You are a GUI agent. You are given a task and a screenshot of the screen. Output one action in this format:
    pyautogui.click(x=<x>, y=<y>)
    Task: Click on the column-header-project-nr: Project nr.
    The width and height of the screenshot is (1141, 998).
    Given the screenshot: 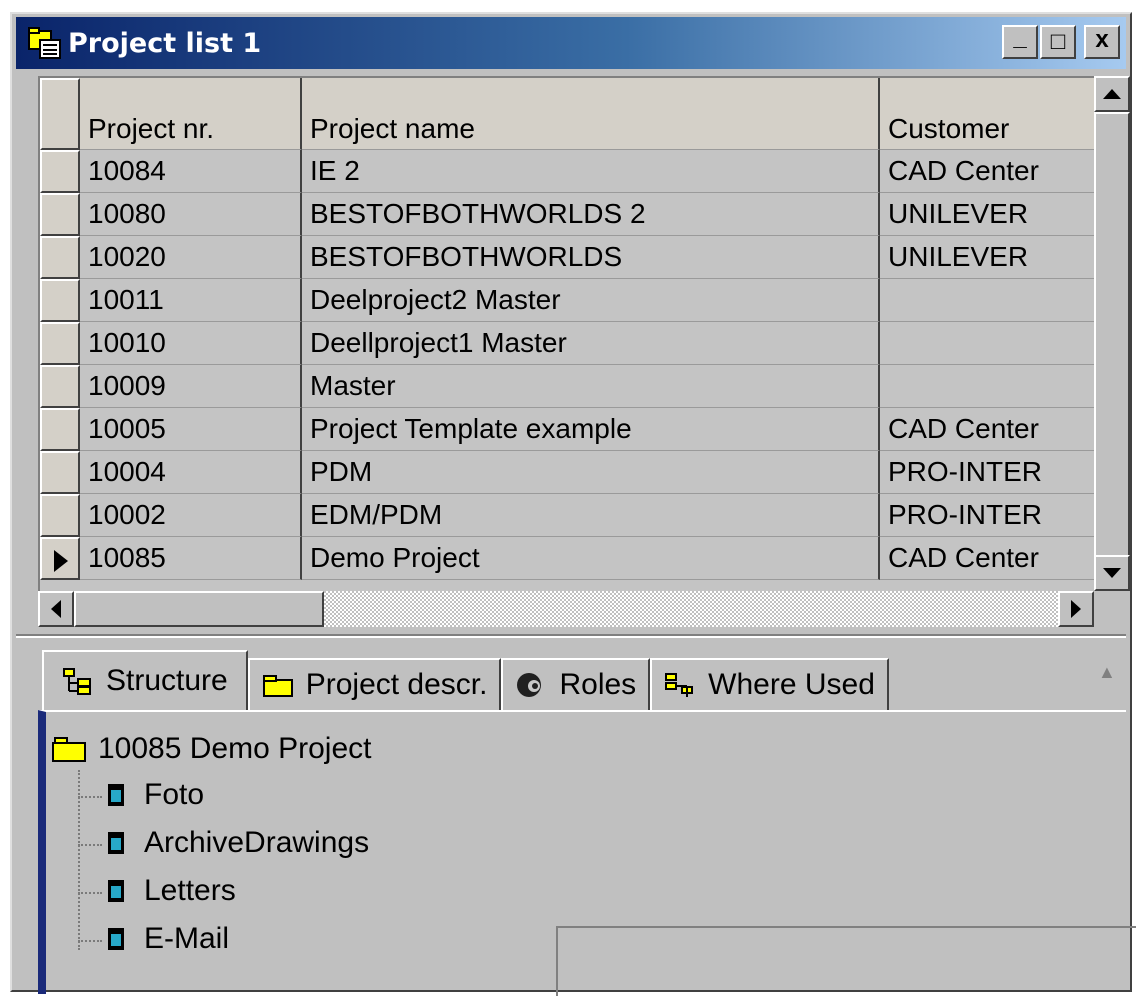 What is the action you would take?
    pyautogui.click(x=191, y=114)
    